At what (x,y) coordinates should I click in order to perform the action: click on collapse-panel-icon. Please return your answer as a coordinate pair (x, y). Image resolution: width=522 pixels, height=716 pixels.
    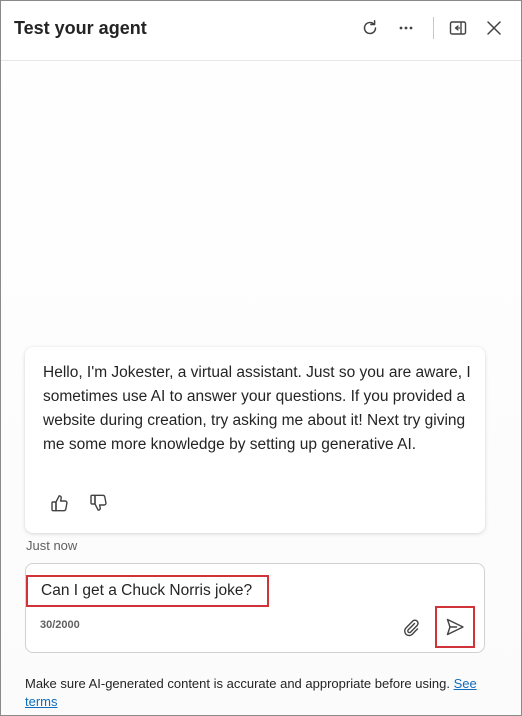
    Looking at the image, I should click on (458, 28).